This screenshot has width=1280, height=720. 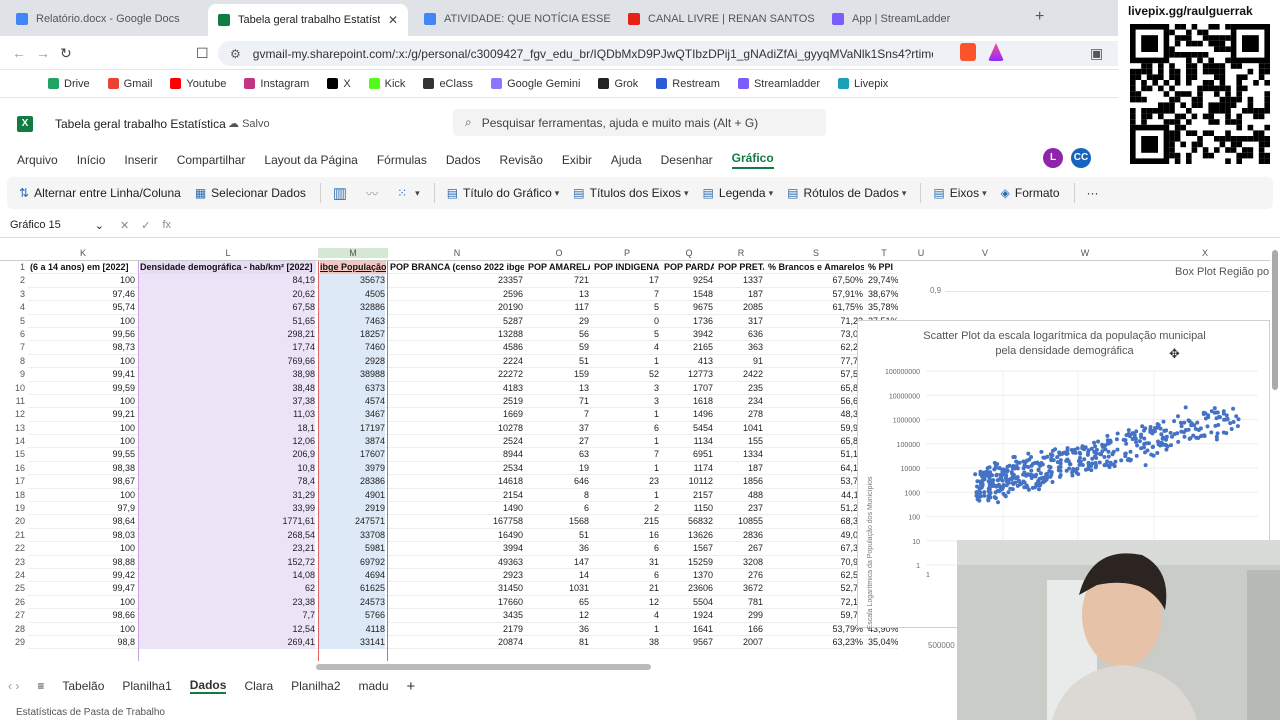 What do you see at coordinates (739, 307) in the screenshot?
I see `table-cell: 2085` at bounding box center [739, 307].